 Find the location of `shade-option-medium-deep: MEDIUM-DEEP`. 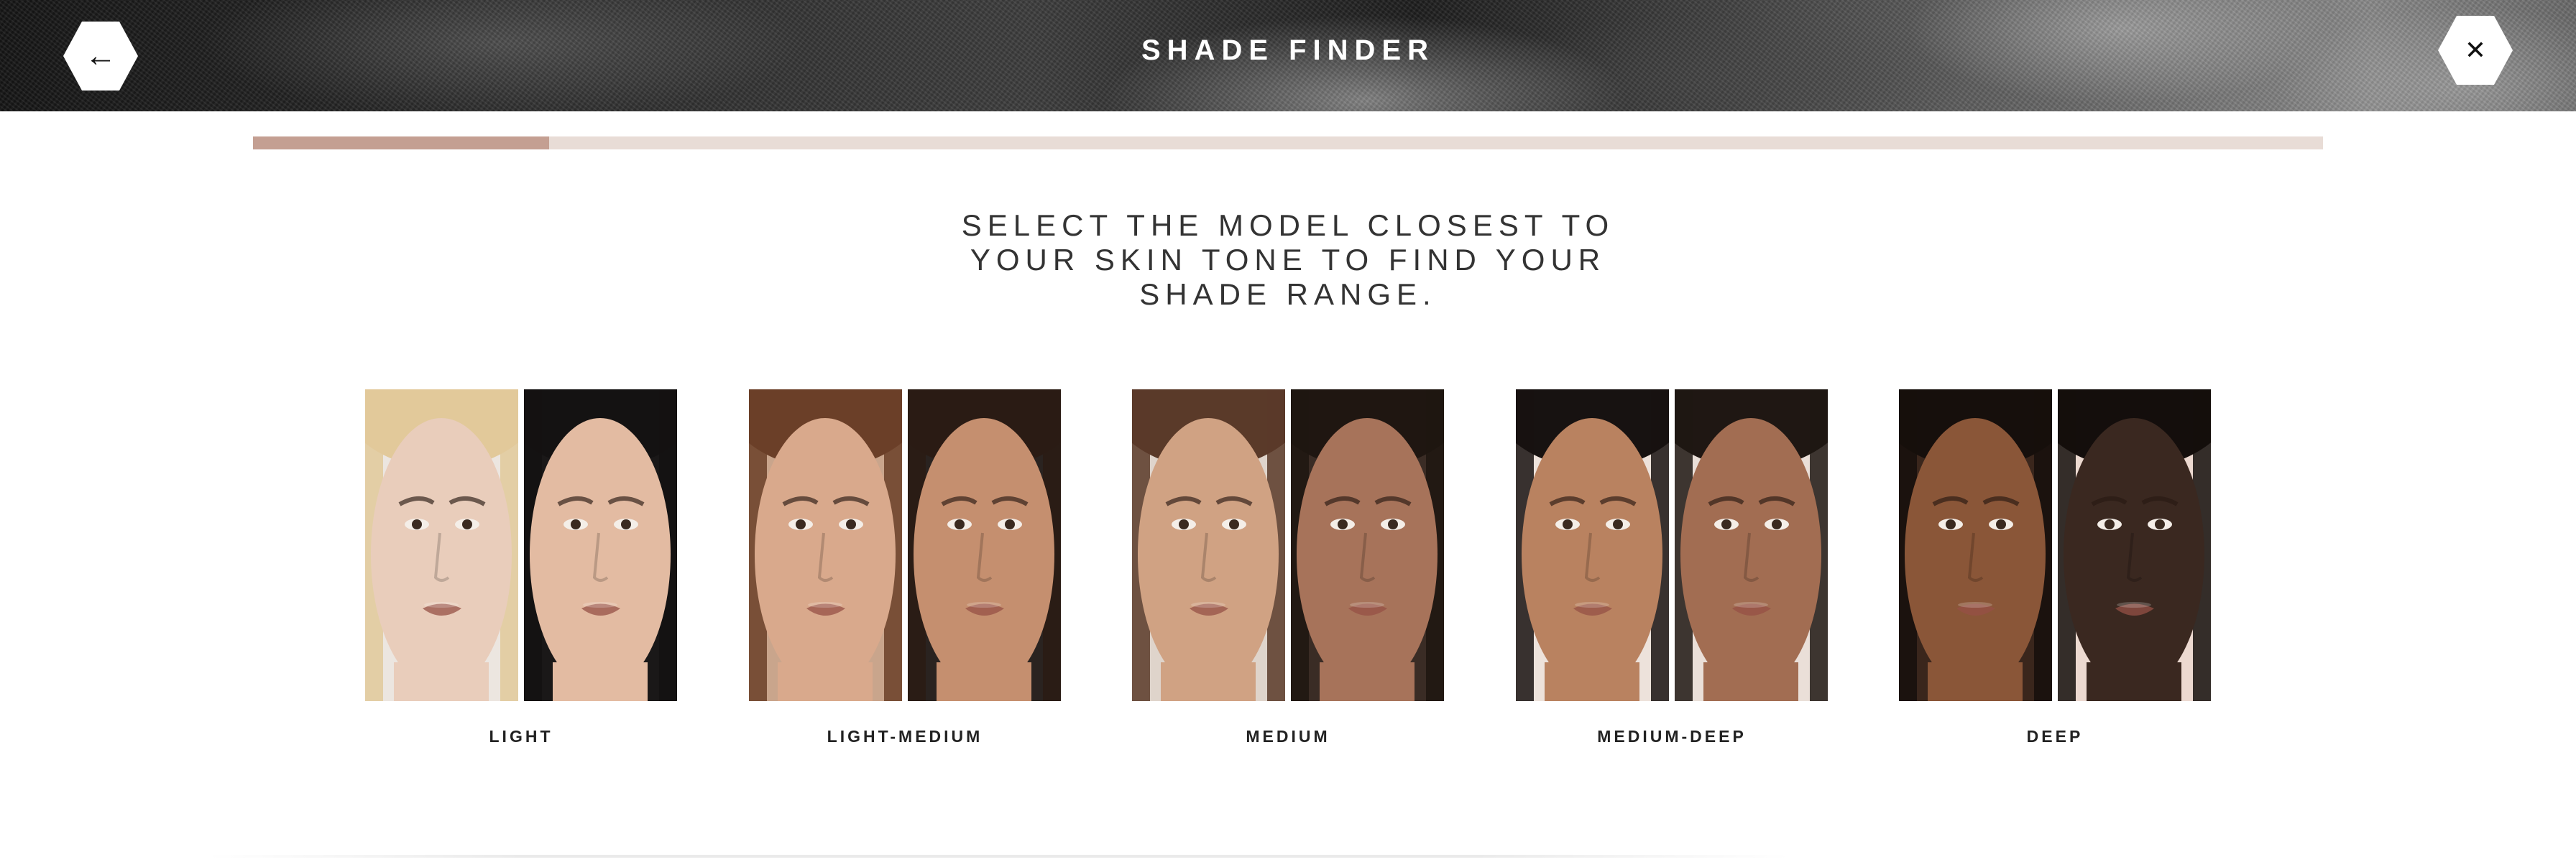

shade-option-medium-deep: MEDIUM-DEEP is located at coordinates (1672, 572).